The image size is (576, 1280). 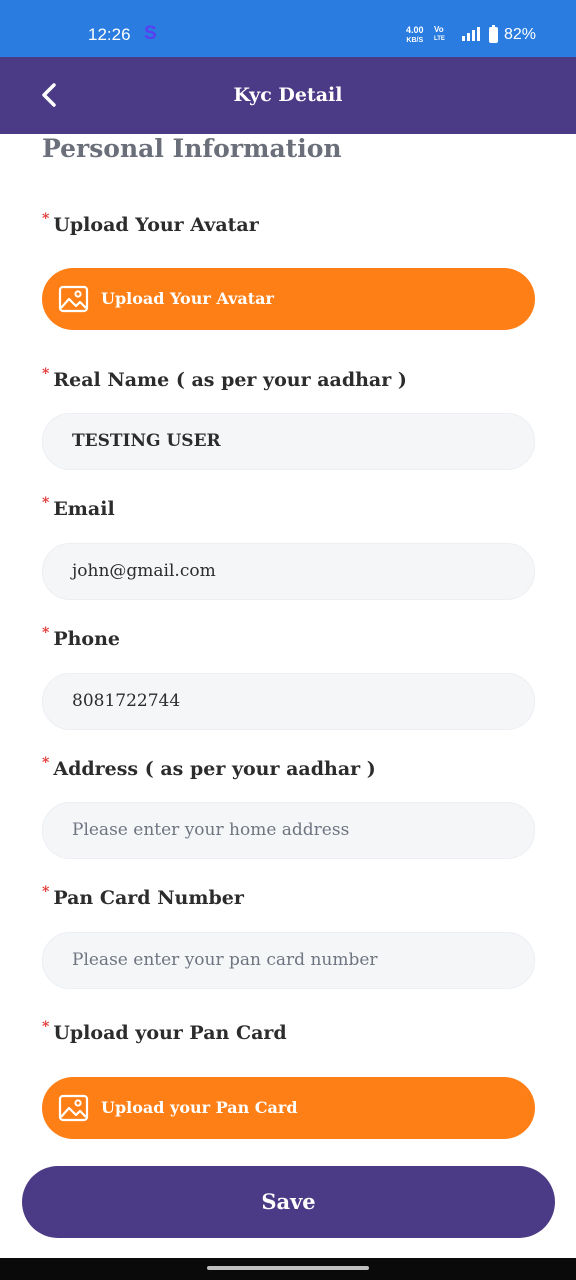 I want to click on volte-indicator: Vo LTE, so click(x=439, y=34).